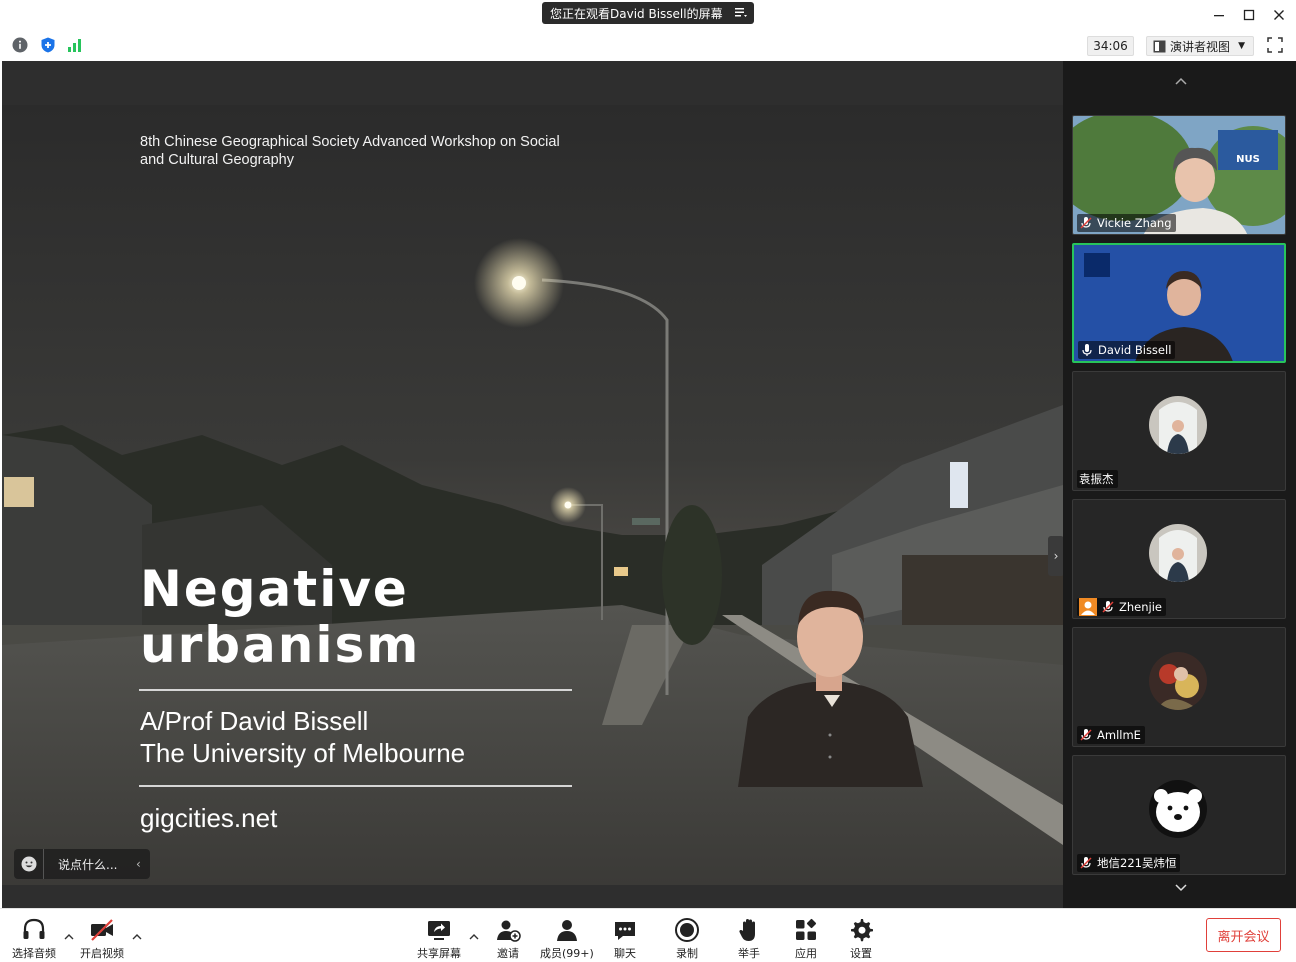 The height and width of the screenshot is (962, 1296). What do you see at coordinates (143, 864) in the screenshot?
I see `chevron-left-icon: ‹` at bounding box center [143, 864].